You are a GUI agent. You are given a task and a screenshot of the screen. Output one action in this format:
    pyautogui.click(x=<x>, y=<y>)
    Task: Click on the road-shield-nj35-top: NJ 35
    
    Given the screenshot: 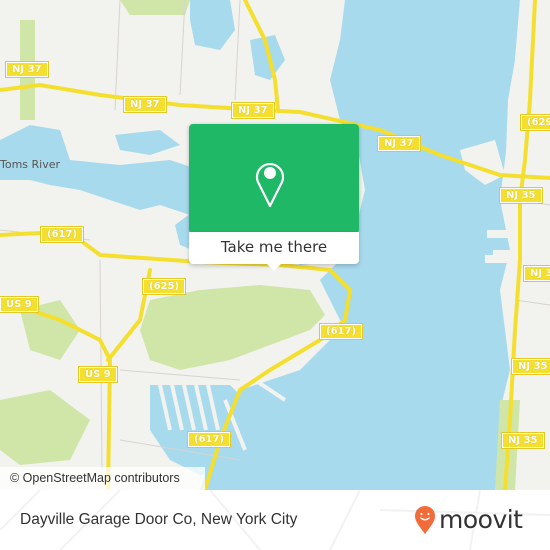 What is the action you would take?
    pyautogui.click(x=521, y=195)
    